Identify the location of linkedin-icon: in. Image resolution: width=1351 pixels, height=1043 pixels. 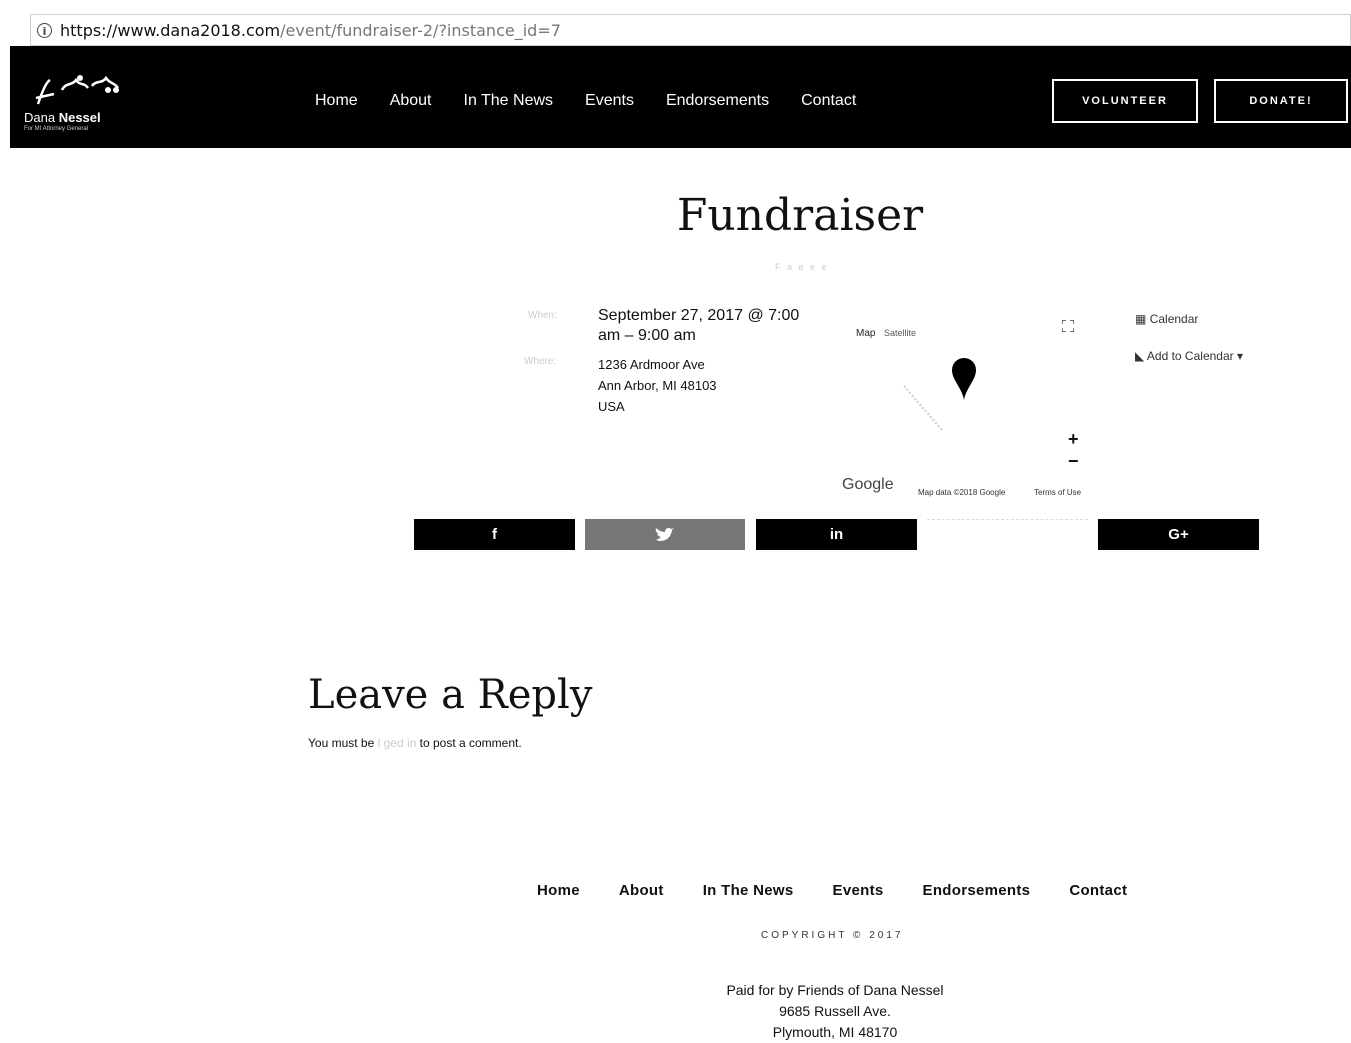
(836, 534).